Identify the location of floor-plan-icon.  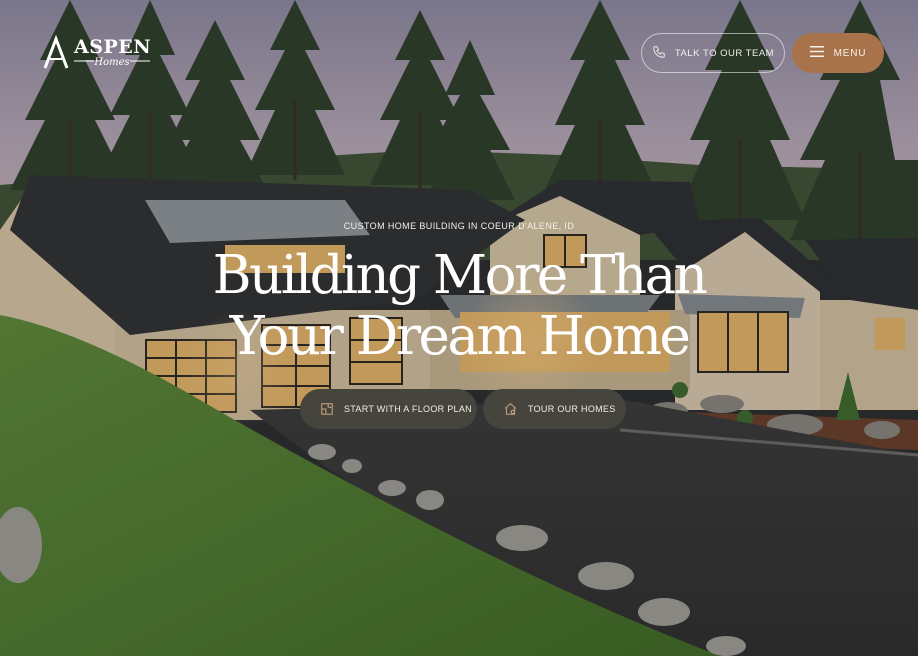
(327, 409).